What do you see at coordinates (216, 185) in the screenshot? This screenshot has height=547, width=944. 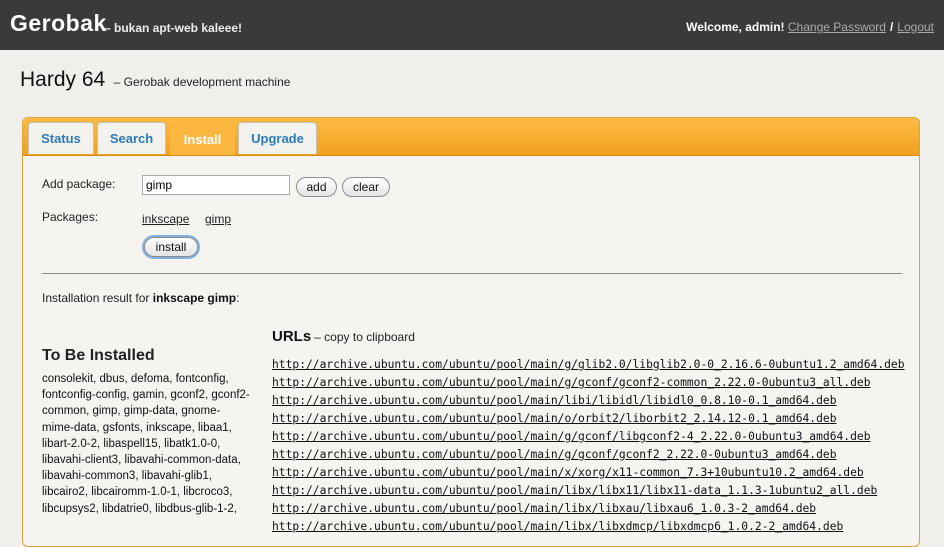 I see `package-input` at bounding box center [216, 185].